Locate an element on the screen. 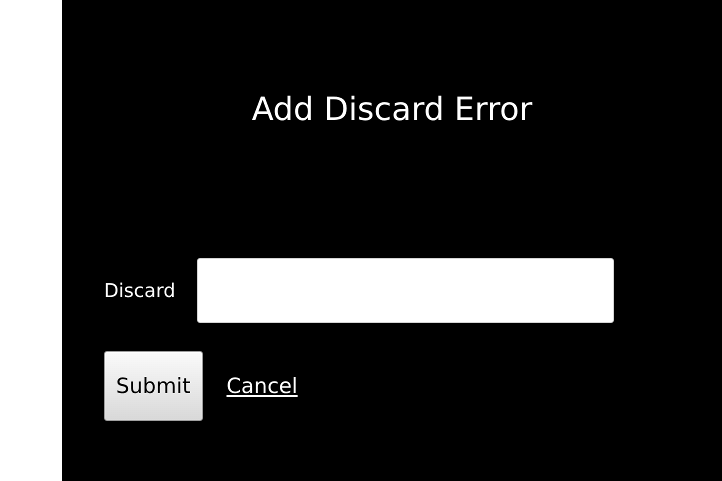 The image size is (722, 481). submit-button: Submit is located at coordinates (153, 386).